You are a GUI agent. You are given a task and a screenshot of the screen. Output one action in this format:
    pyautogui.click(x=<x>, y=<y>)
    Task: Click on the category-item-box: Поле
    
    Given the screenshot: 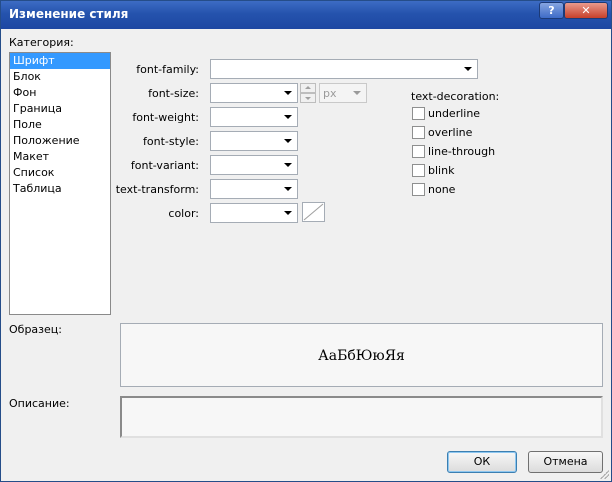 What is the action you would take?
    pyautogui.click(x=60, y=125)
    